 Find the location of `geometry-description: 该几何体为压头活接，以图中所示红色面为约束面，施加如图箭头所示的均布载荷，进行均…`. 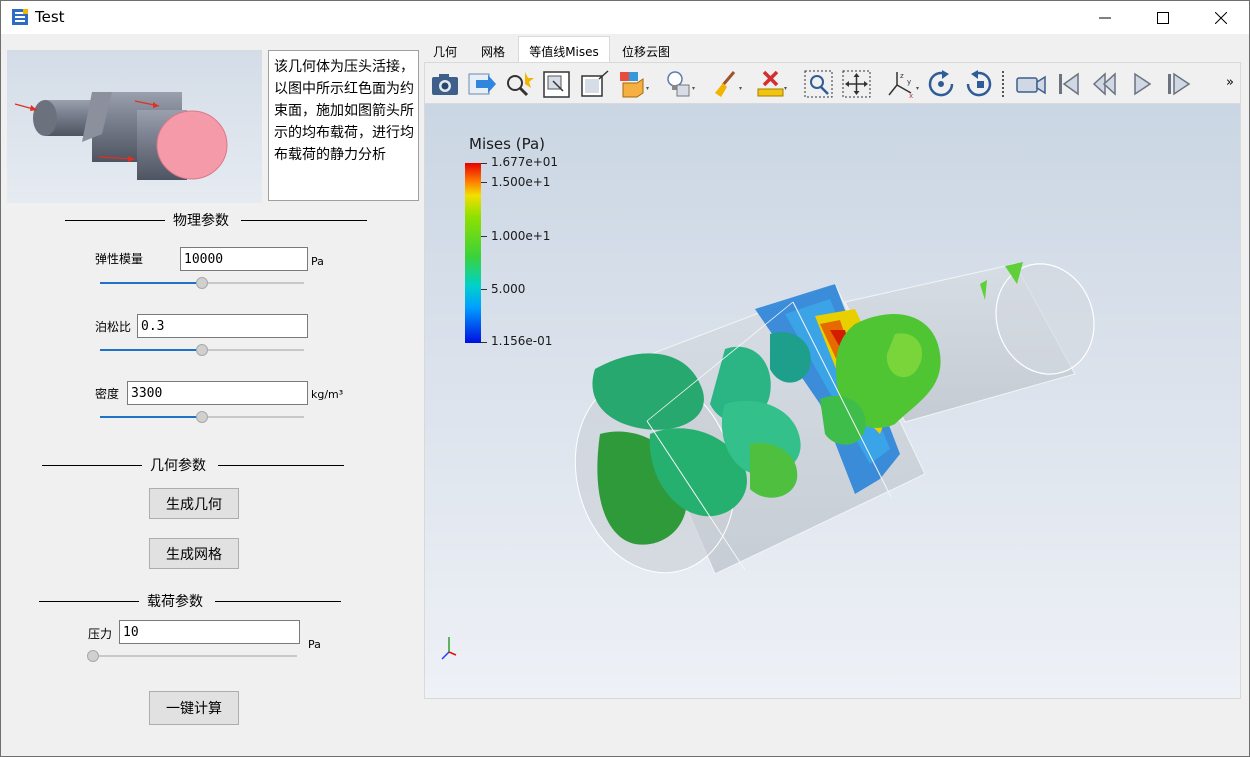

geometry-description: 该几何体为压头活接，以图中所示红色面为约束面，施加如图箭头所示的均布载荷，进行均… is located at coordinates (343, 125).